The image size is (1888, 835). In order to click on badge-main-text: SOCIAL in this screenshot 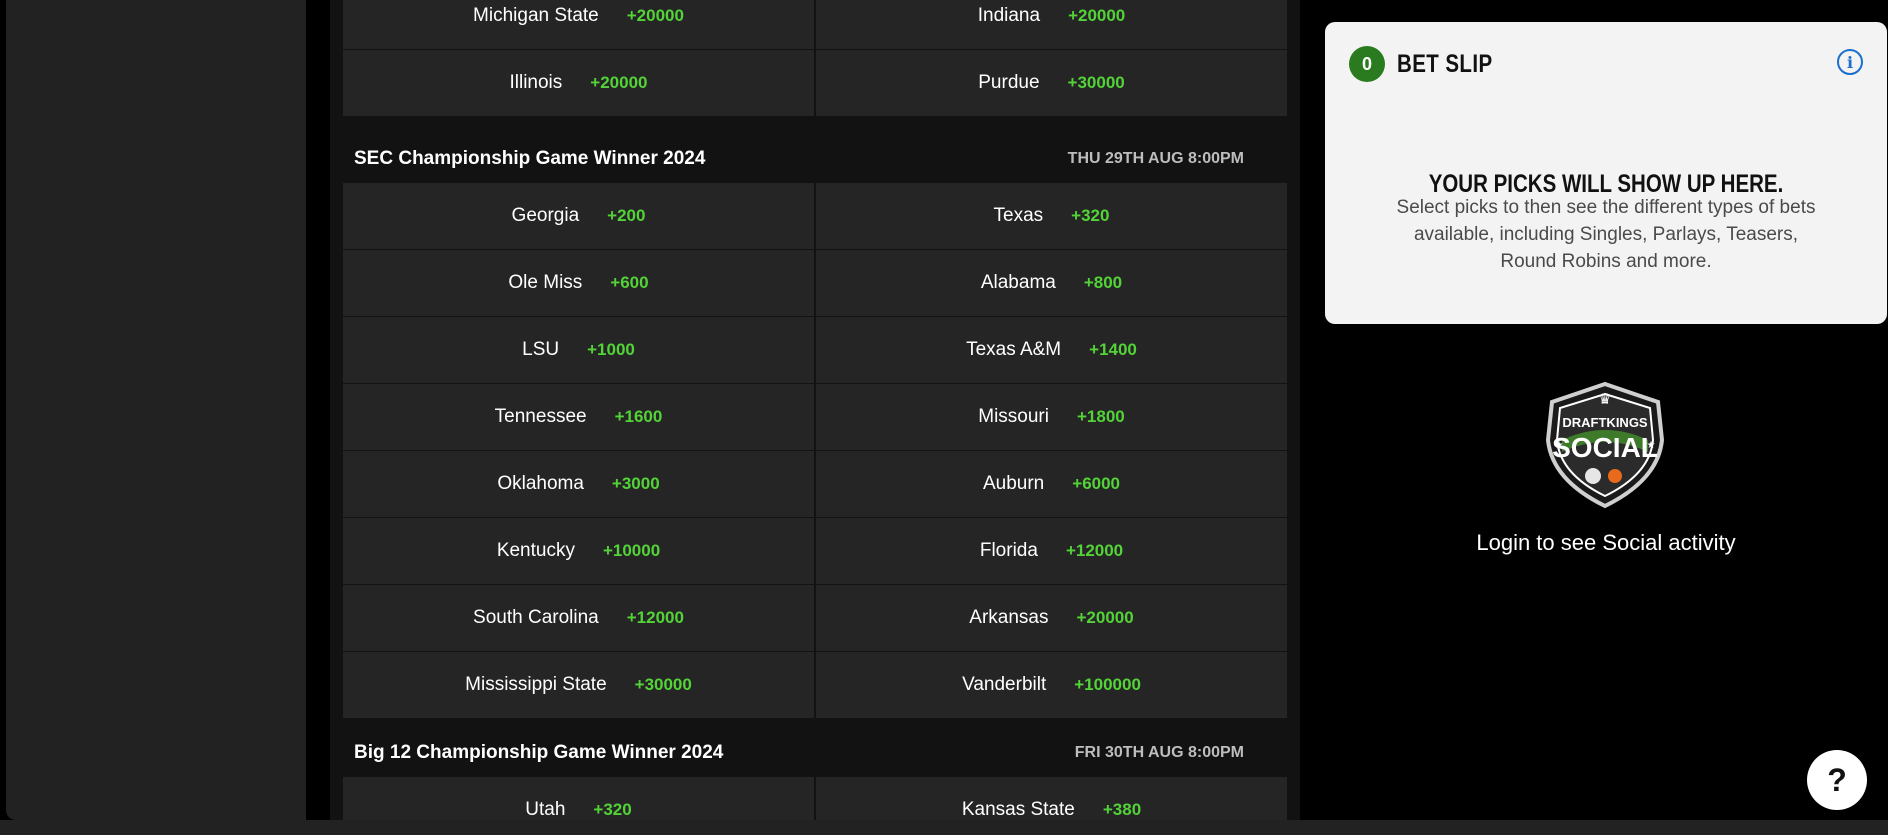, I will do `click(1605, 447)`.